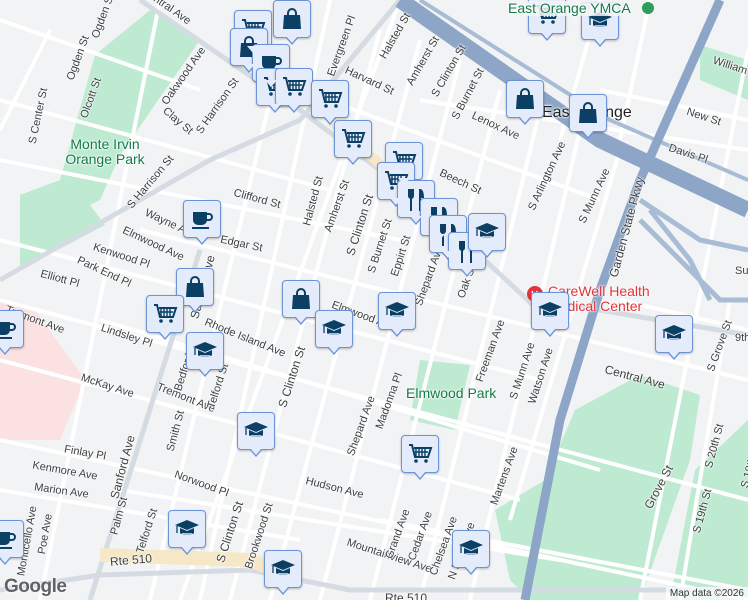 The image size is (748, 600). Describe the element at coordinates (35, 586) in the screenshot. I see `google-logo: Google` at that location.